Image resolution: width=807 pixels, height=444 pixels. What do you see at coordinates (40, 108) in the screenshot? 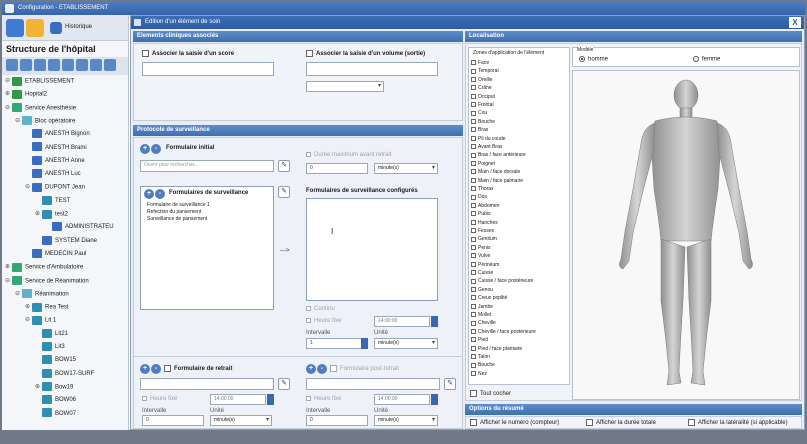
I see `tree-node: ⊖ Service Anesthésie` at bounding box center [40, 108].